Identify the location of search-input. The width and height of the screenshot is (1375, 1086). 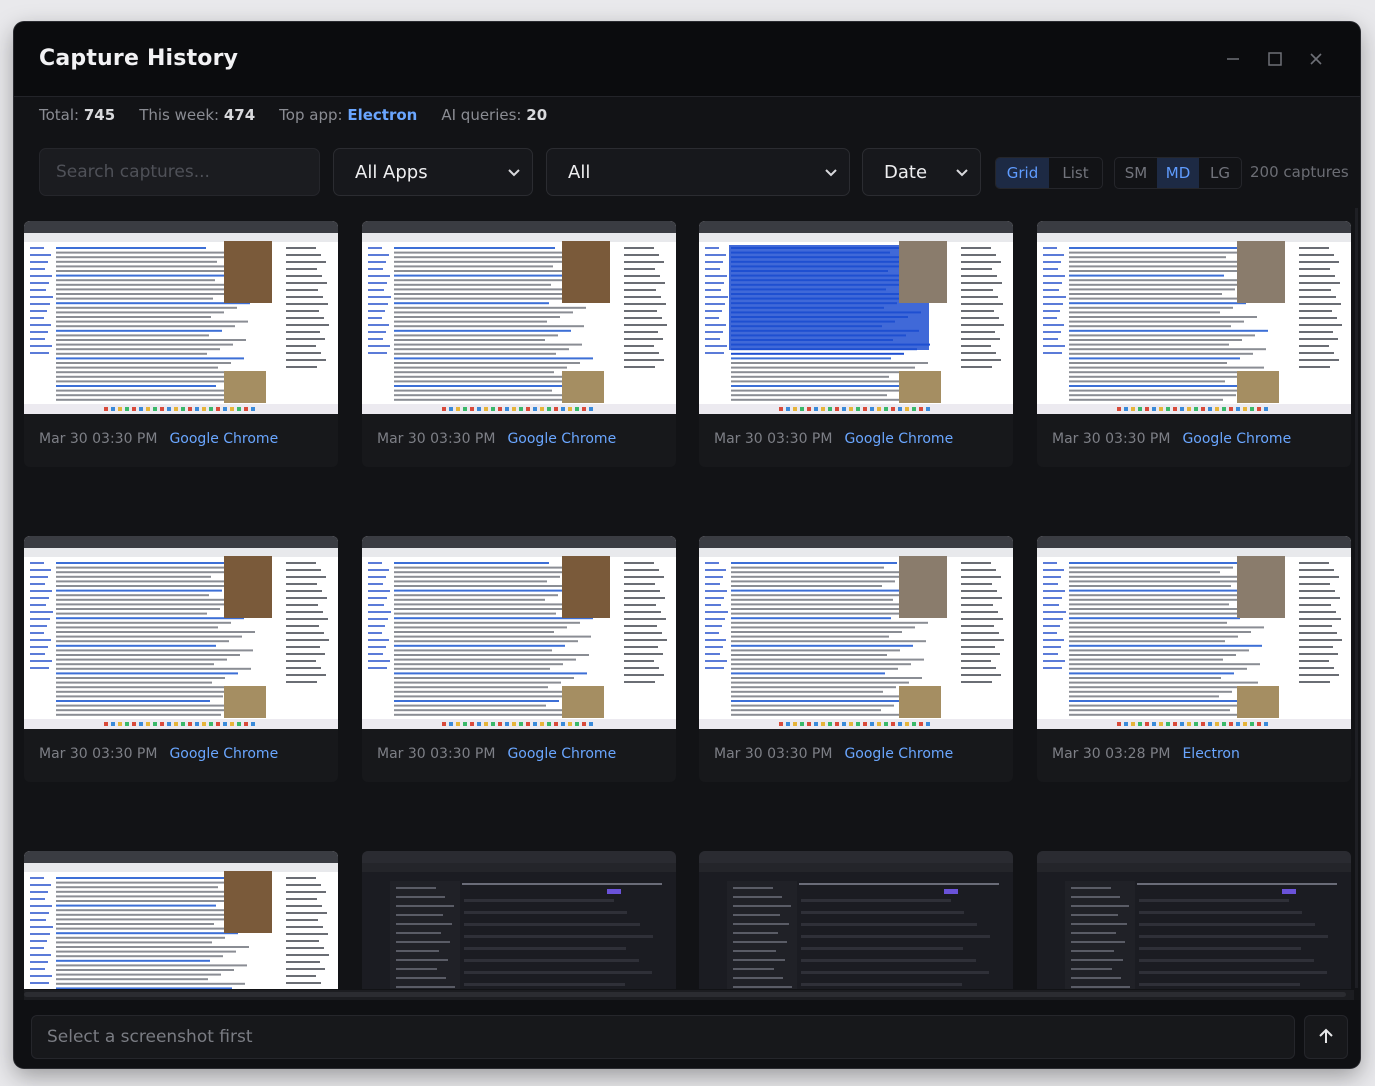
(179, 172).